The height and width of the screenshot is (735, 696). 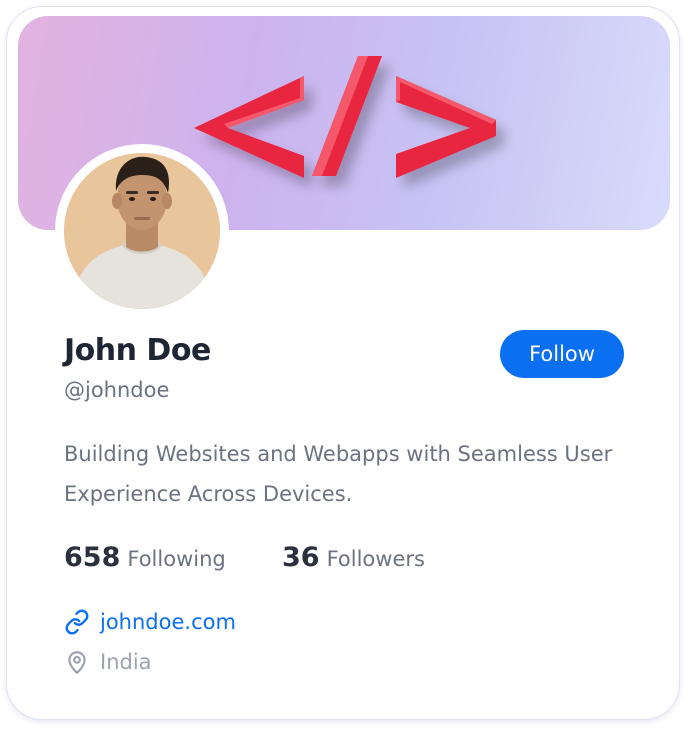 I want to click on followers-label: Followers, so click(x=375, y=559).